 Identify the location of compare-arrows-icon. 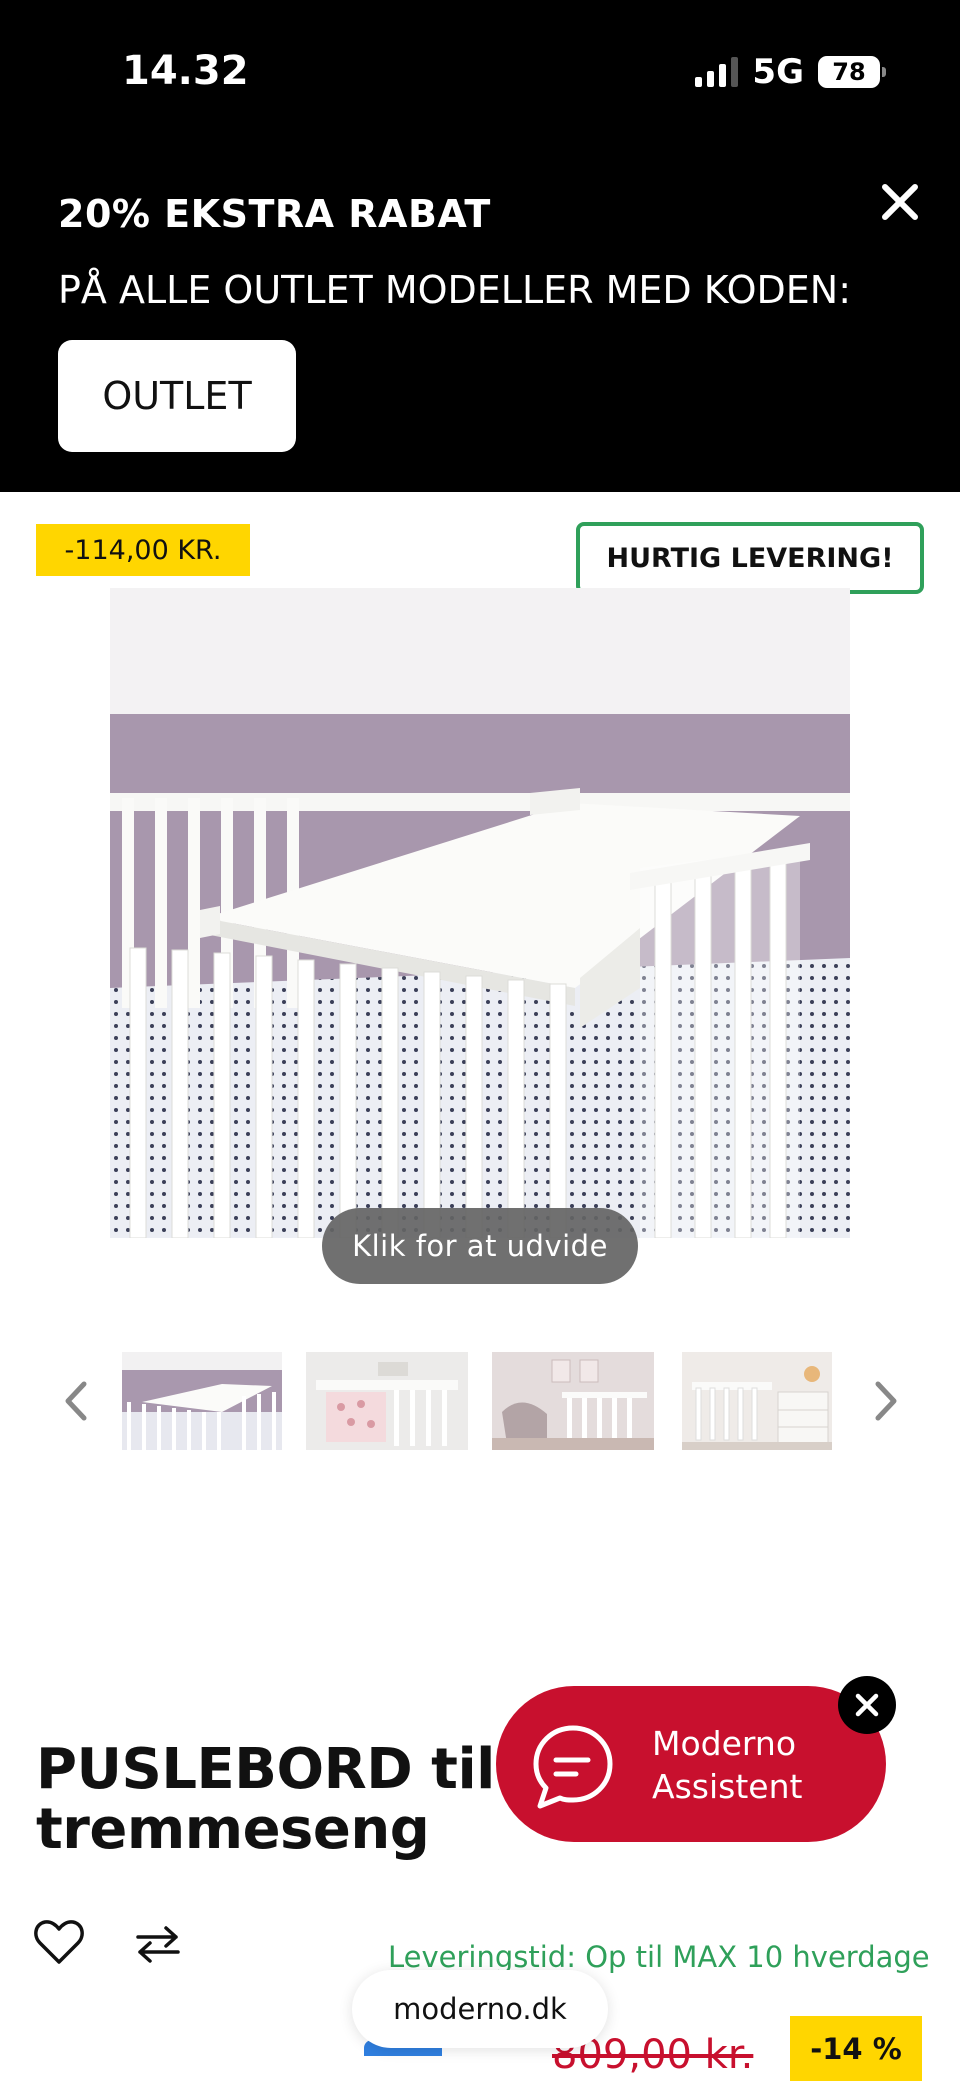
(158, 1944).